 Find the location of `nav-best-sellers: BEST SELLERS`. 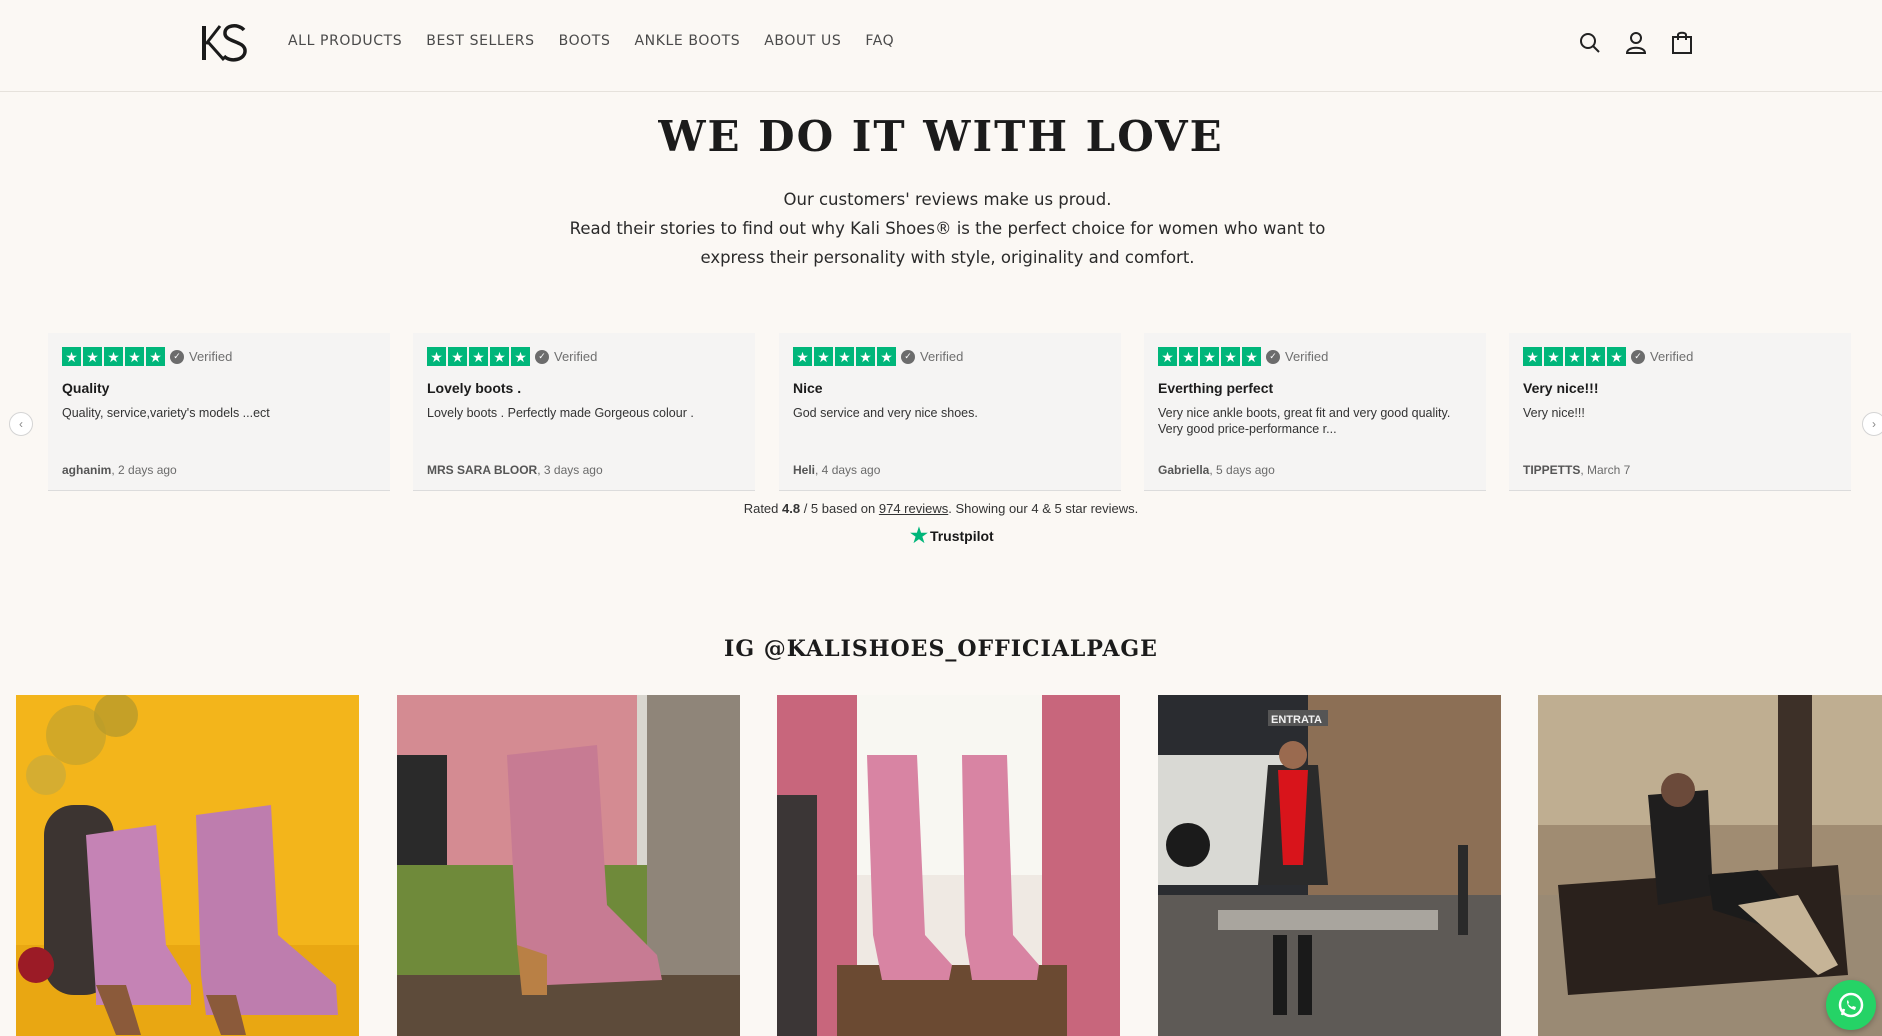

nav-best-sellers: BEST SELLERS is located at coordinates (480, 41).